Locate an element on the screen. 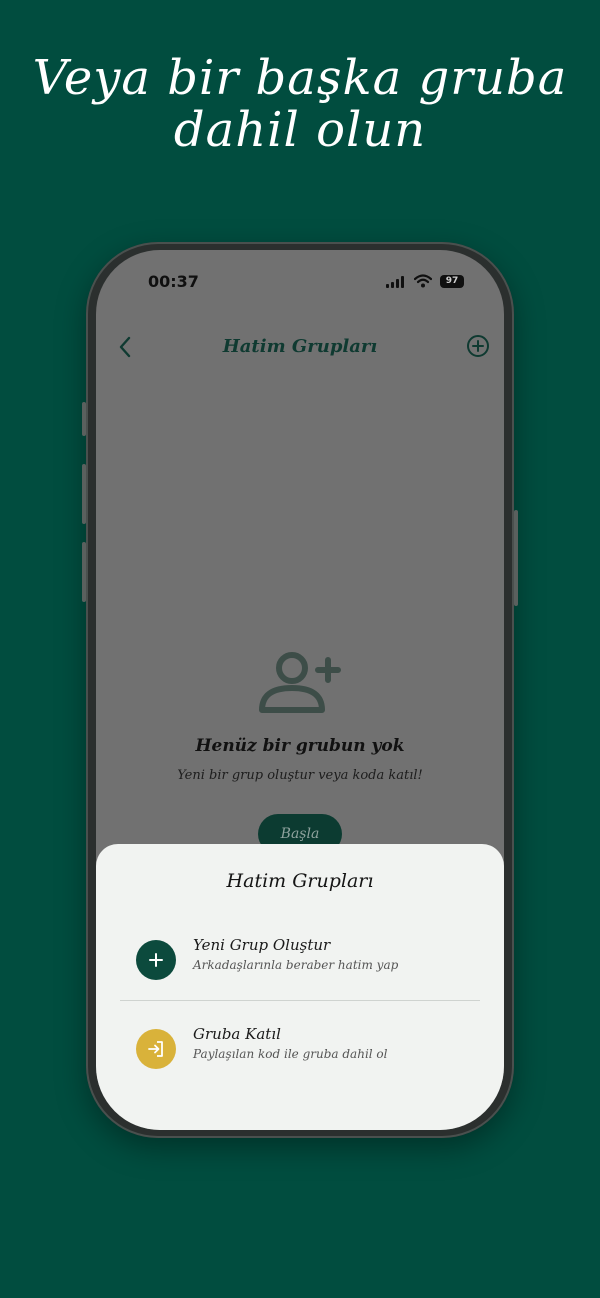 The height and width of the screenshot is (1298, 600). empty-state-subtitle: Yeni bir grup oluştur veya koda katıl! is located at coordinates (300, 775).